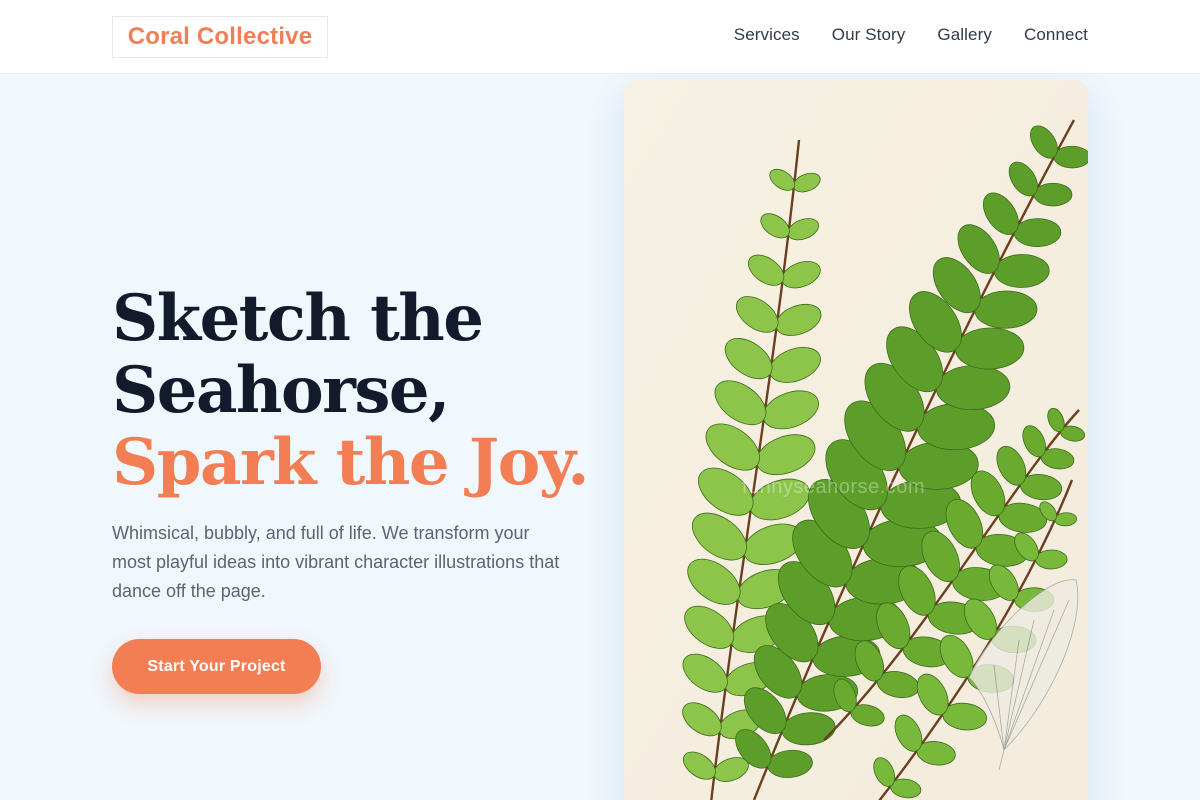 The image size is (1200, 800). What do you see at coordinates (298, 318) in the screenshot?
I see `headline-line-1: Sketch the` at bounding box center [298, 318].